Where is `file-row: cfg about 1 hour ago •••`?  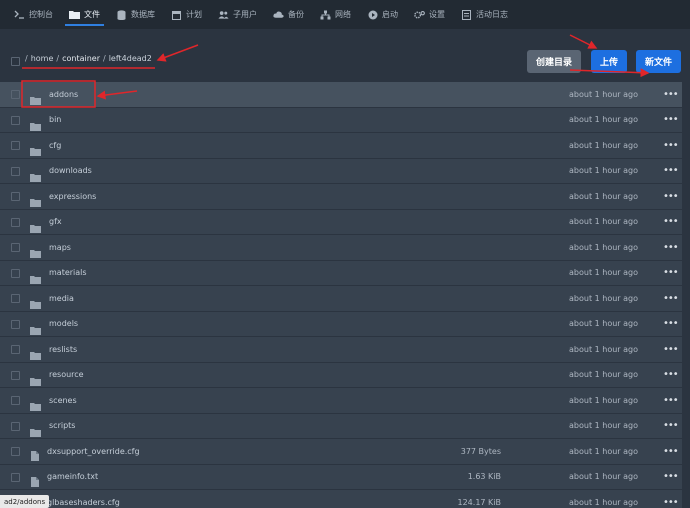
file-row: cfg about 1 hour ago ••• is located at coordinates (341, 146).